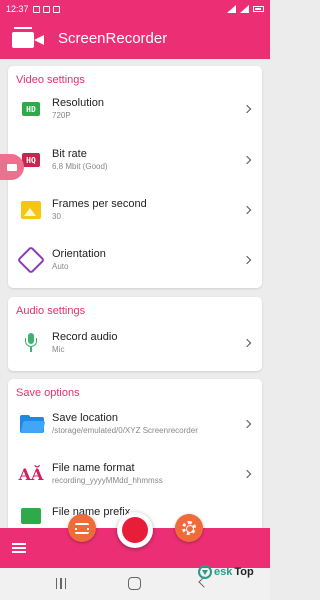  I want to click on watermark-logo-icon, so click(205, 572).